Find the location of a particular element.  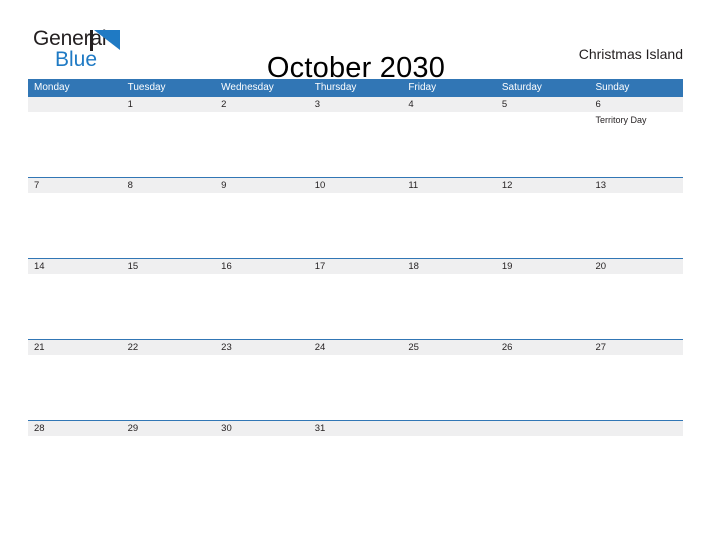

day-number: 29 is located at coordinates (169, 428).